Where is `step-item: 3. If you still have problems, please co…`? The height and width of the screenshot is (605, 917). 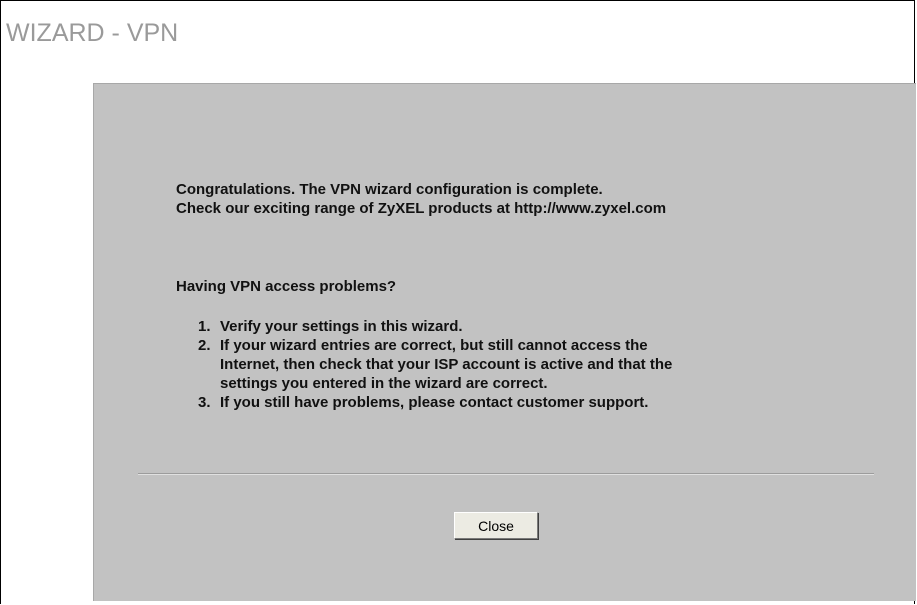 step-item: 3. If you still have problems, please co… is located at coordinates (435, 402).